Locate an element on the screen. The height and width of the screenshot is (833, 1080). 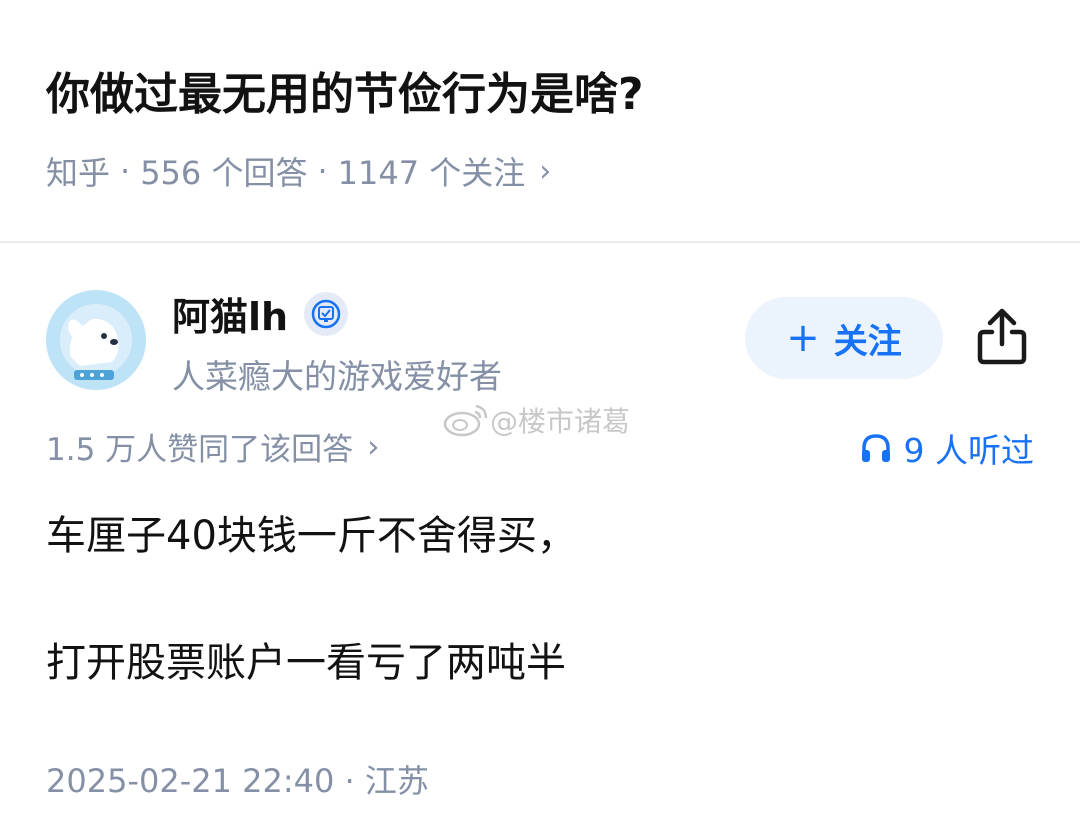
meta-answers-count: 556 个回答 is located at coordinates (224, 173).